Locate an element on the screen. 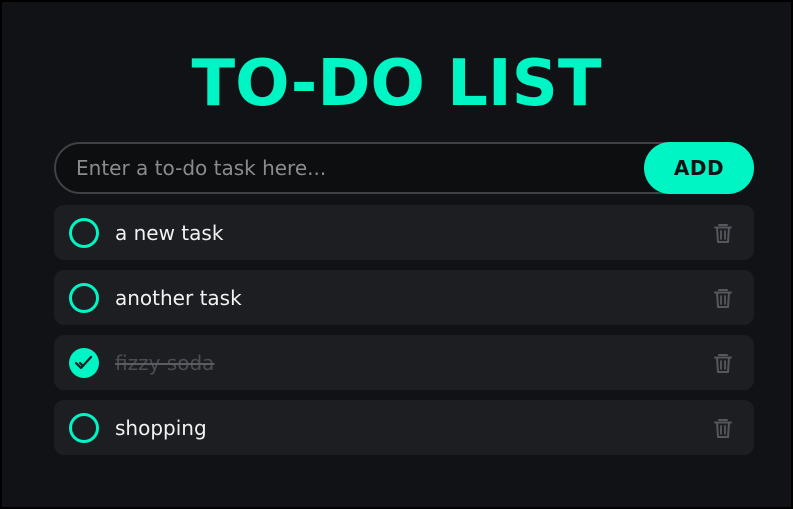 Image resolution: width=793 pixels, height=509 pixels. task-text: fizzy soda is located at coordinates (164, 363).